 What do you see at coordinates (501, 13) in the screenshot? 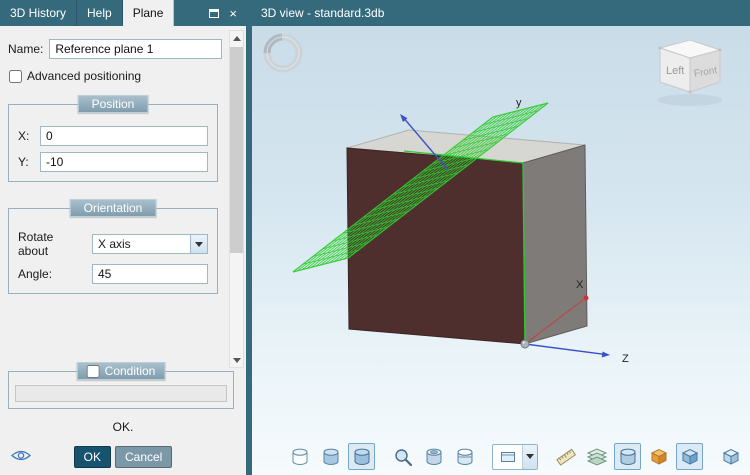
I see `view-title: 3D view - standard.3db` at bounding box center [501, 13].